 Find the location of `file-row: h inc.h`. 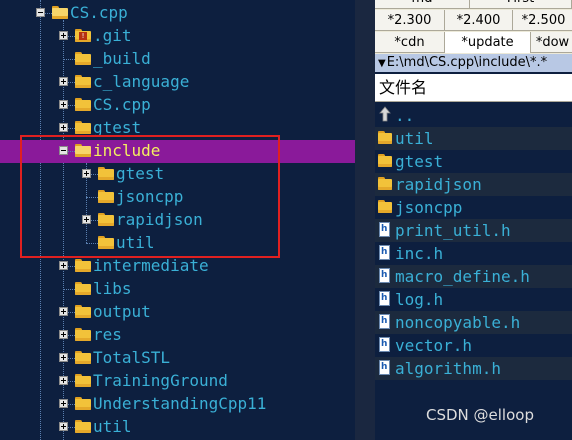

file-row: h inc.h is located at coordinates (473, 253).